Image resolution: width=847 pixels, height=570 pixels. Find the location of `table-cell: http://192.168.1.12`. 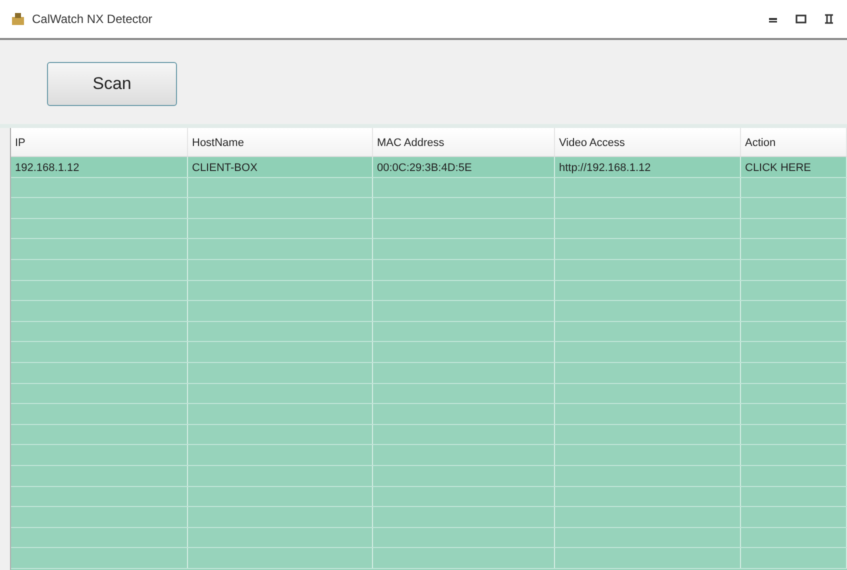

table-cell: http://192.168.1.12 is located at coordinates (648, 167).